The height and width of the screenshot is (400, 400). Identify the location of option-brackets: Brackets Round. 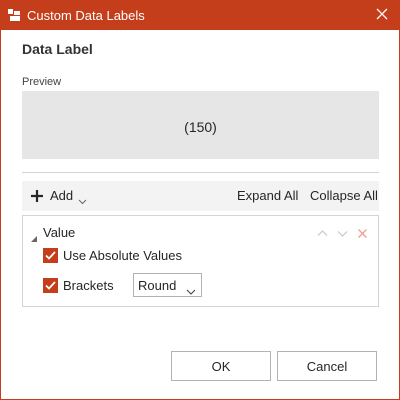
(122, 285).